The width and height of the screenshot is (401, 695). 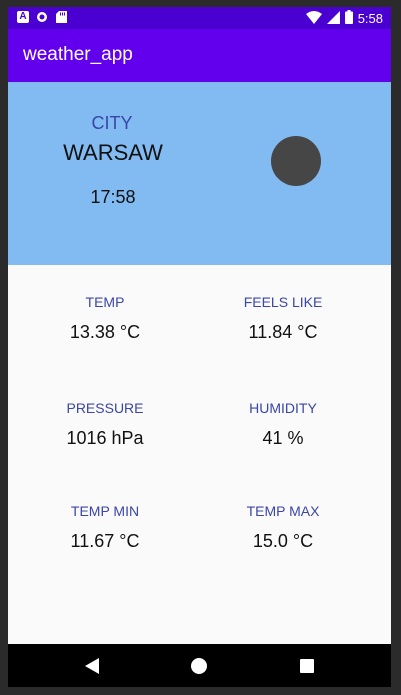 I want to click on pressure-cell: PRESSURE 1016 hPa, so click(x=105, y=424).